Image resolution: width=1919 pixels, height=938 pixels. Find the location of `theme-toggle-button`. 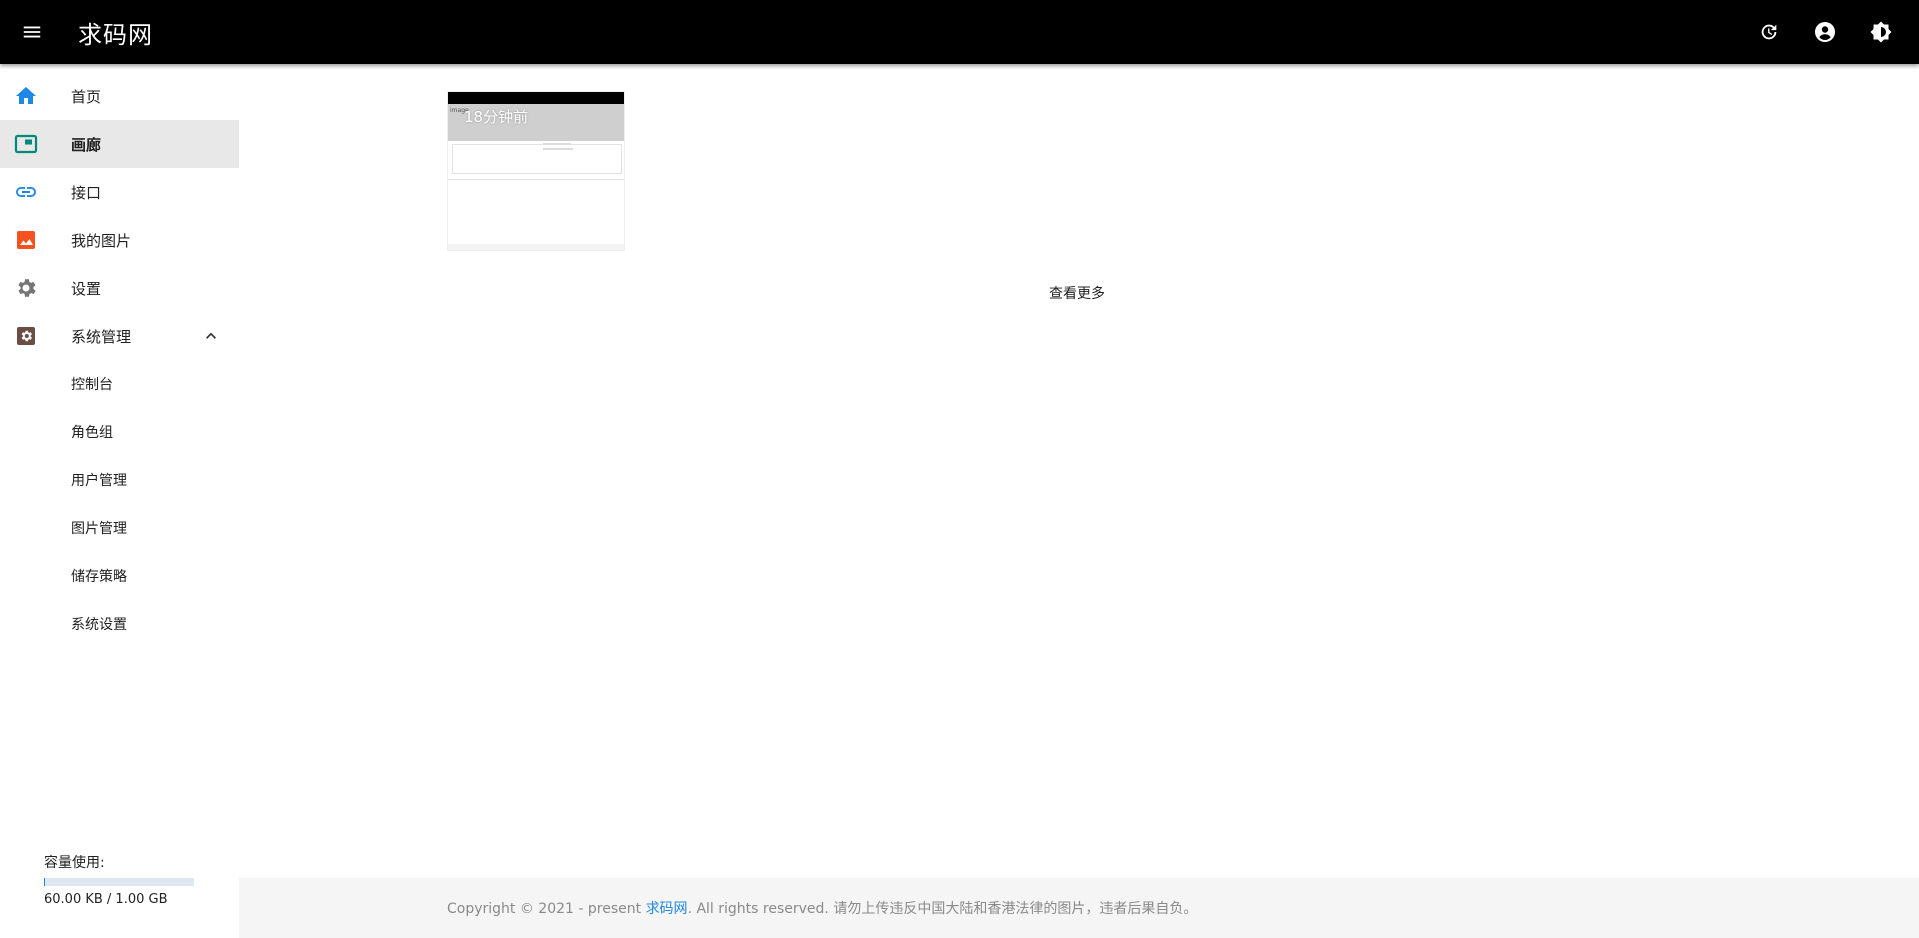

theme-toggle-button is located at coordinates (1881, 32).